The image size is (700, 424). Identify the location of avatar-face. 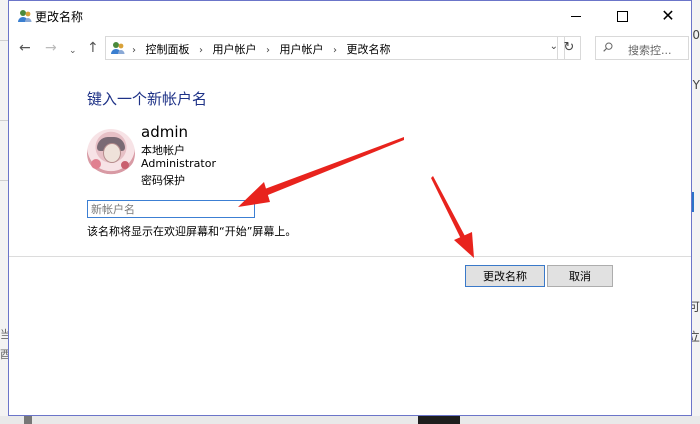
(112, 153).